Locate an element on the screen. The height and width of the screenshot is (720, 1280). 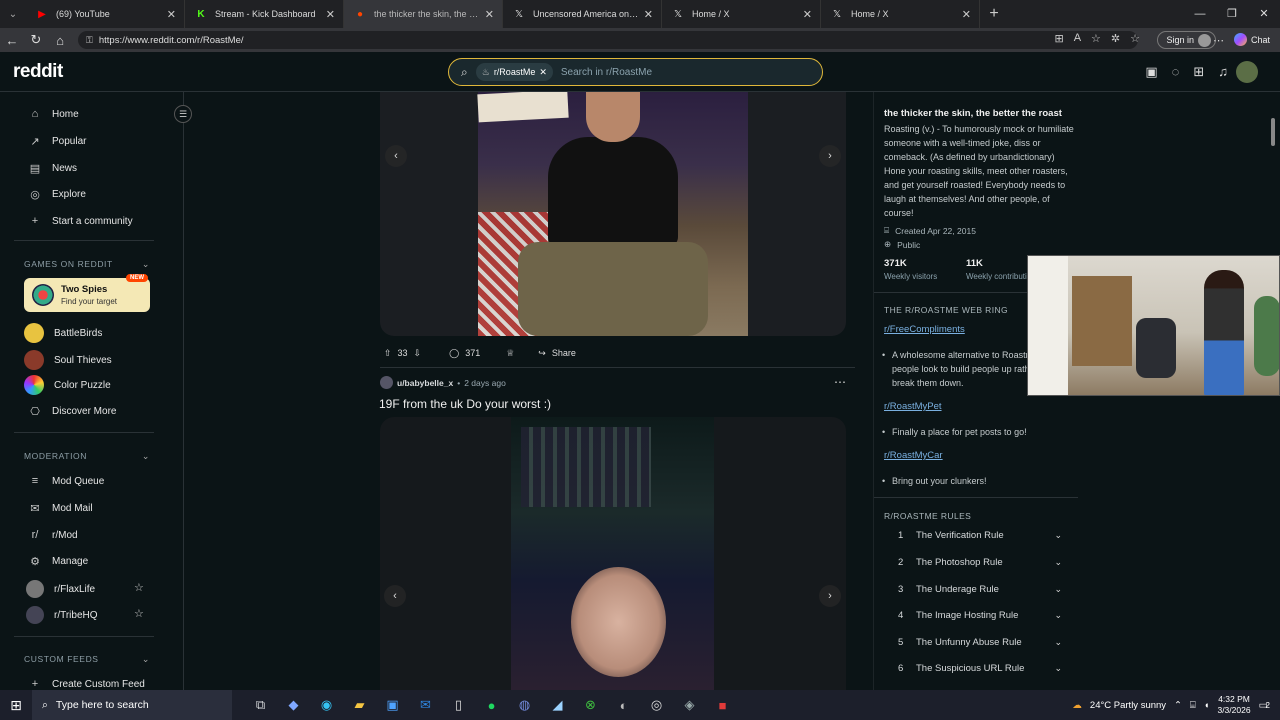
downvote-icon: ⇩ is located at coordinates (418, 353).